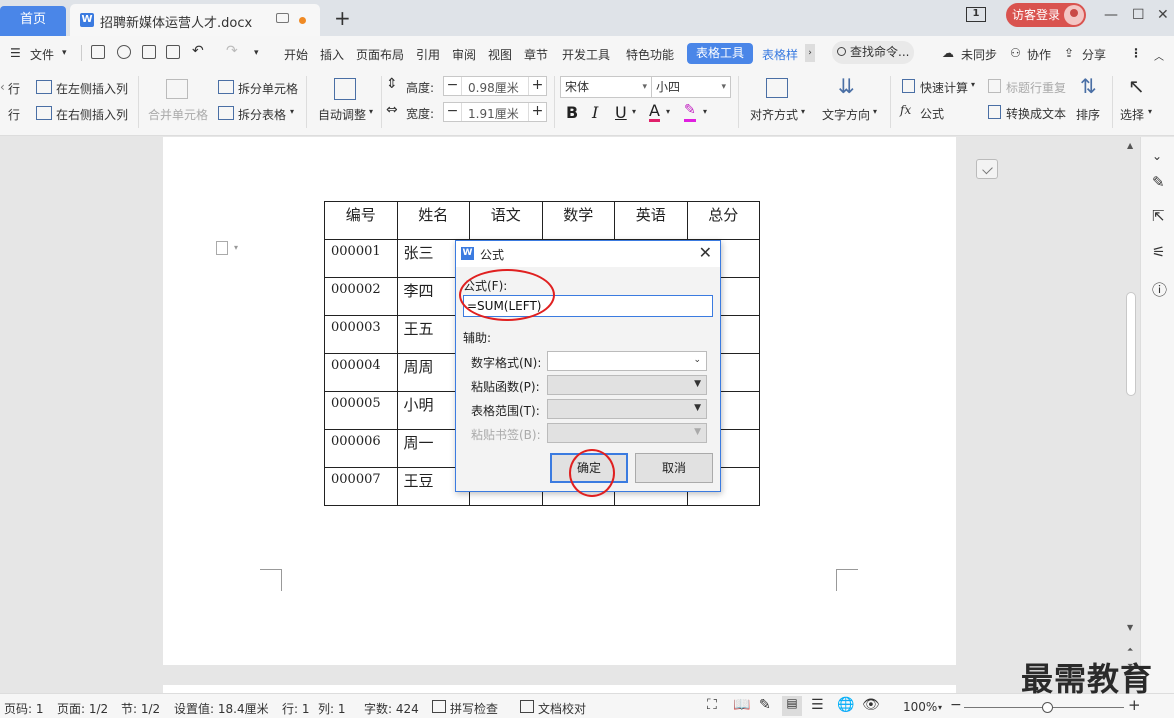 This screenshot has height=718, width=1174. What do you see at coordinates (262, 114) in the screenshot?
I see `split-table-button: 拆分表格` at bounding box center [262, 114].